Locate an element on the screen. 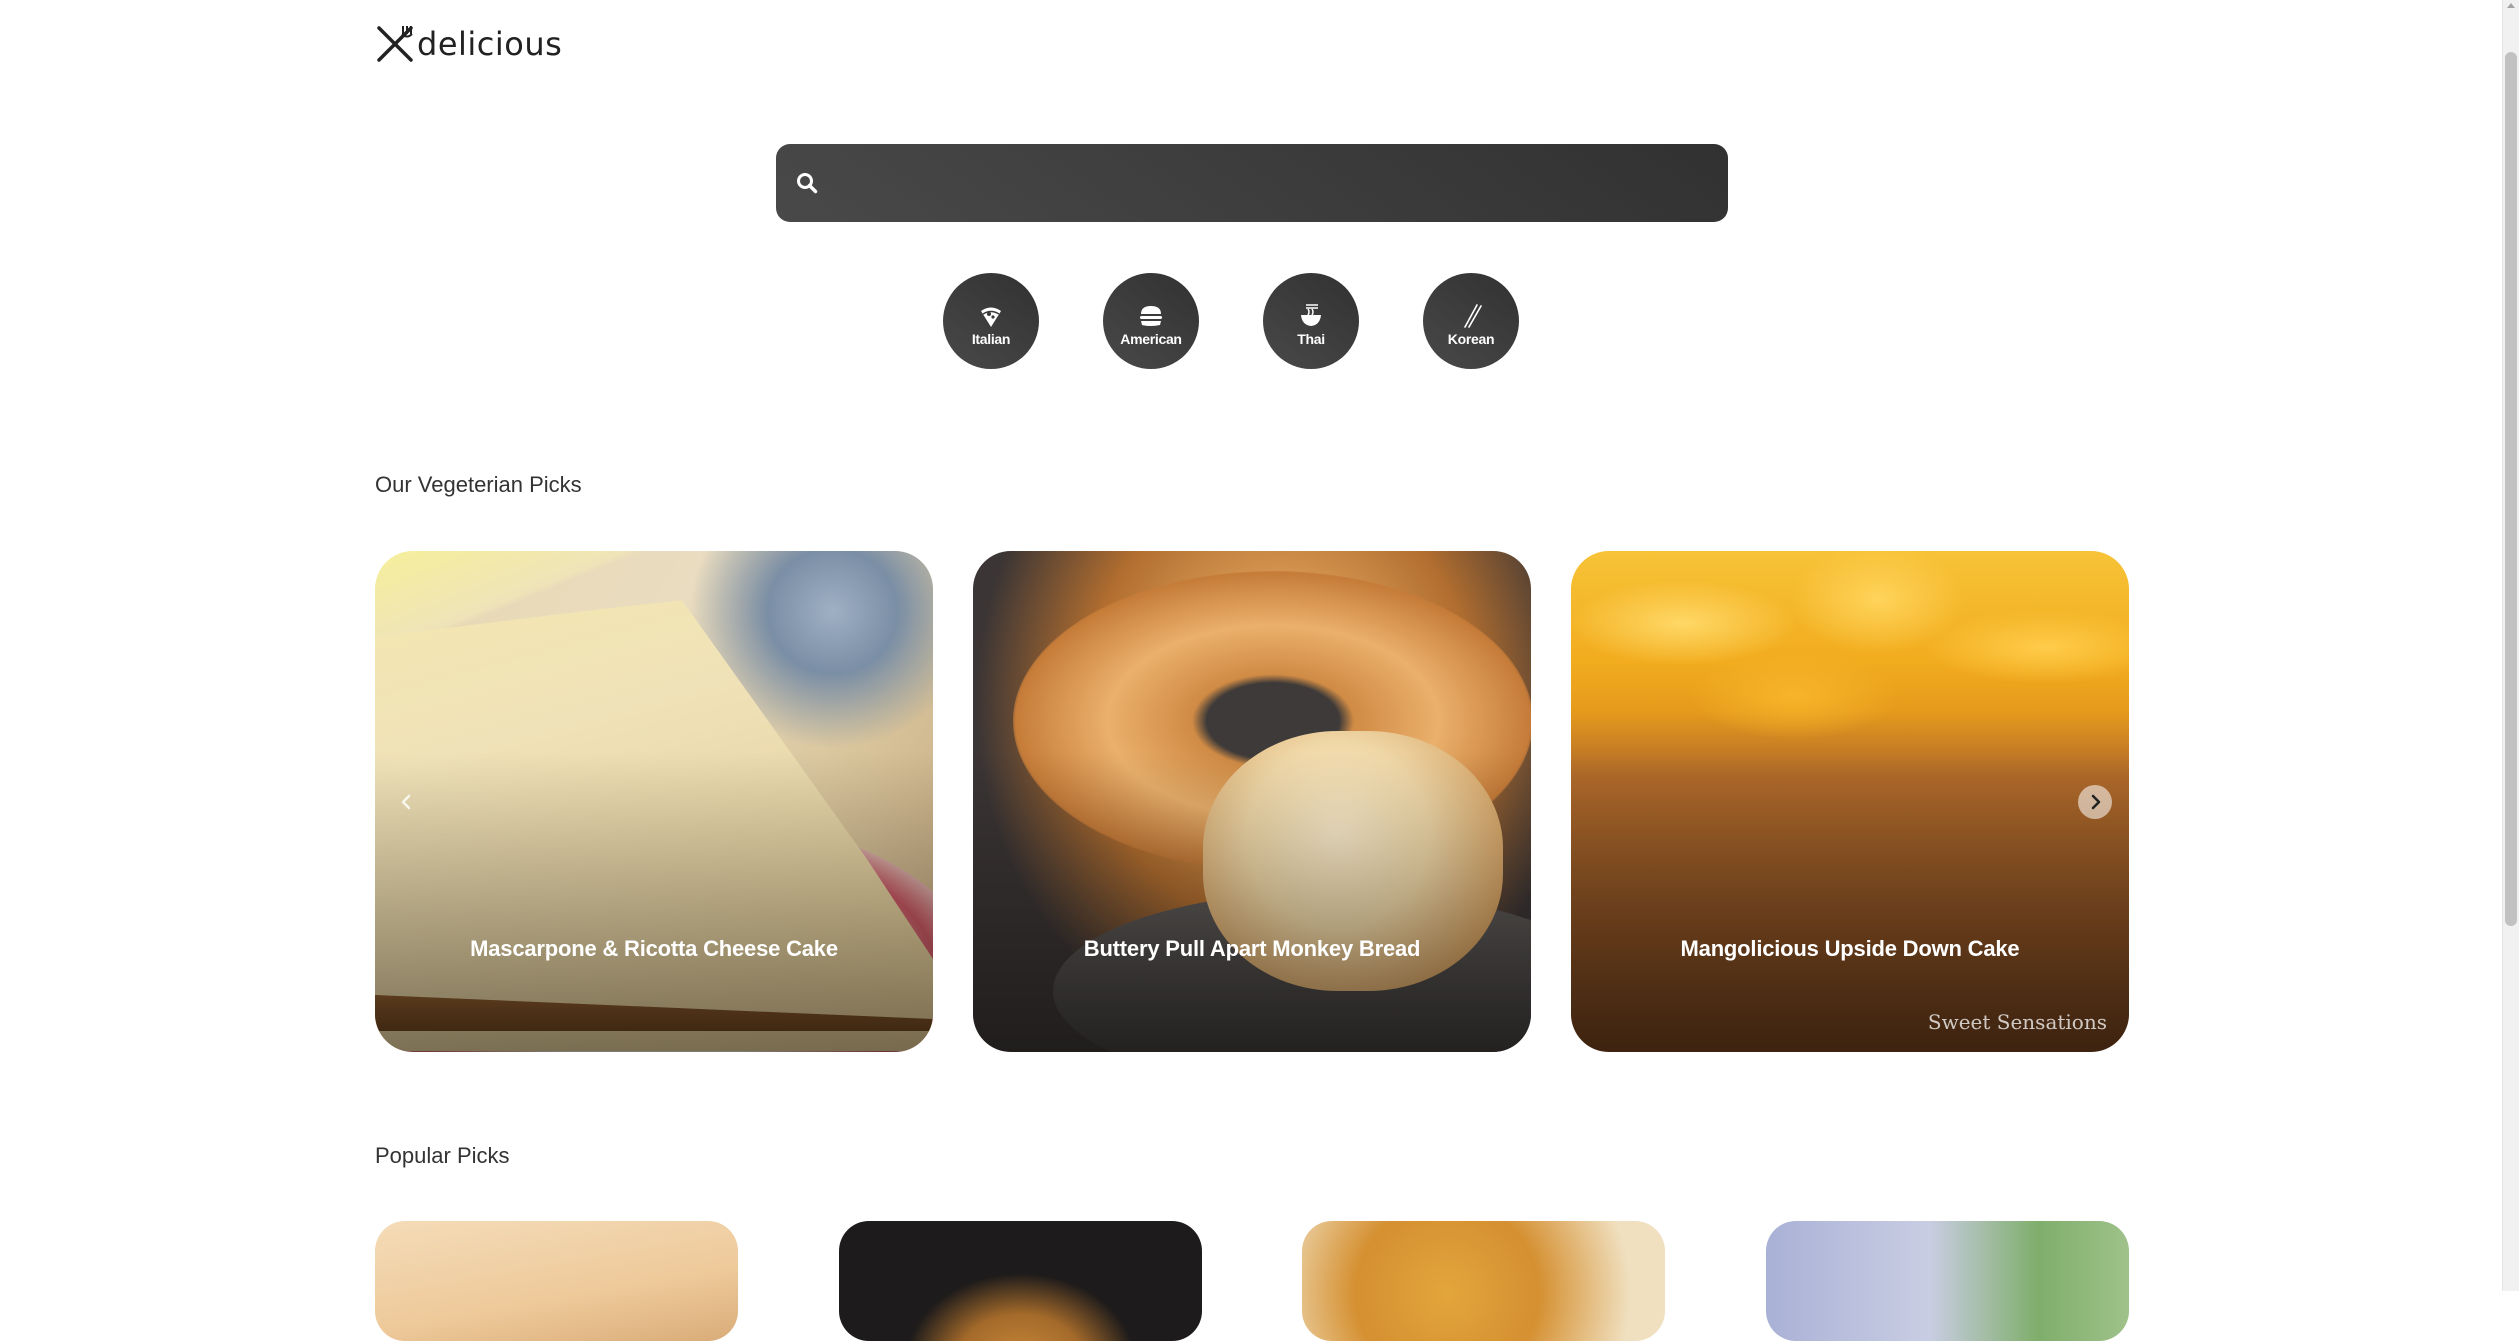 Image resolution: width=2519 pixels, height=1341 pixels. cuisine-label: Italian is located at coordinates (991, 339).